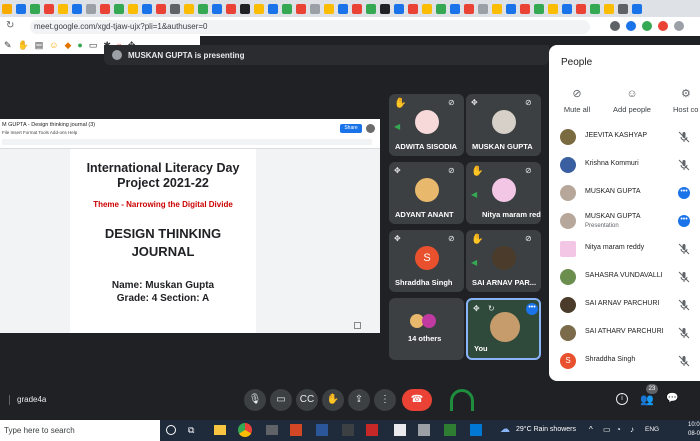 The image size is (700, 441). What do you see at coordinates (503, 125) in the screenshot?
I see `participant-tile: ✥ ⊘ MUSKAN GUPTA` at bounding box center [503, 125].